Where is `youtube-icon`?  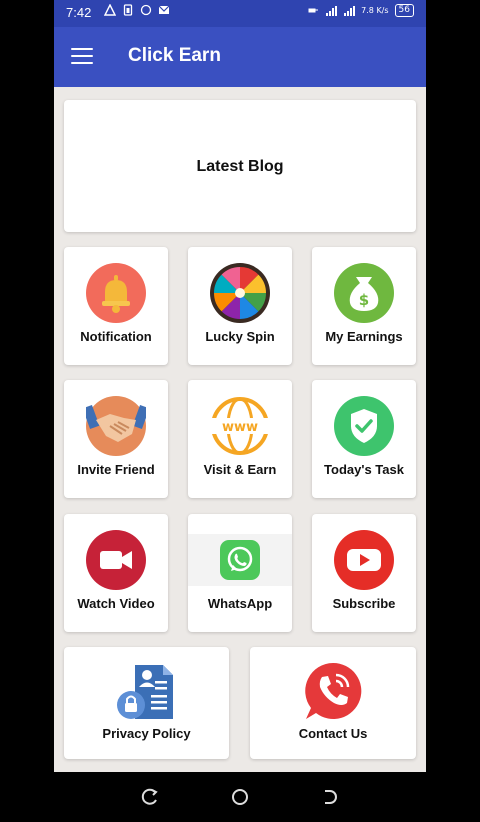
youtube-icon is located at coordinates (364, 560).